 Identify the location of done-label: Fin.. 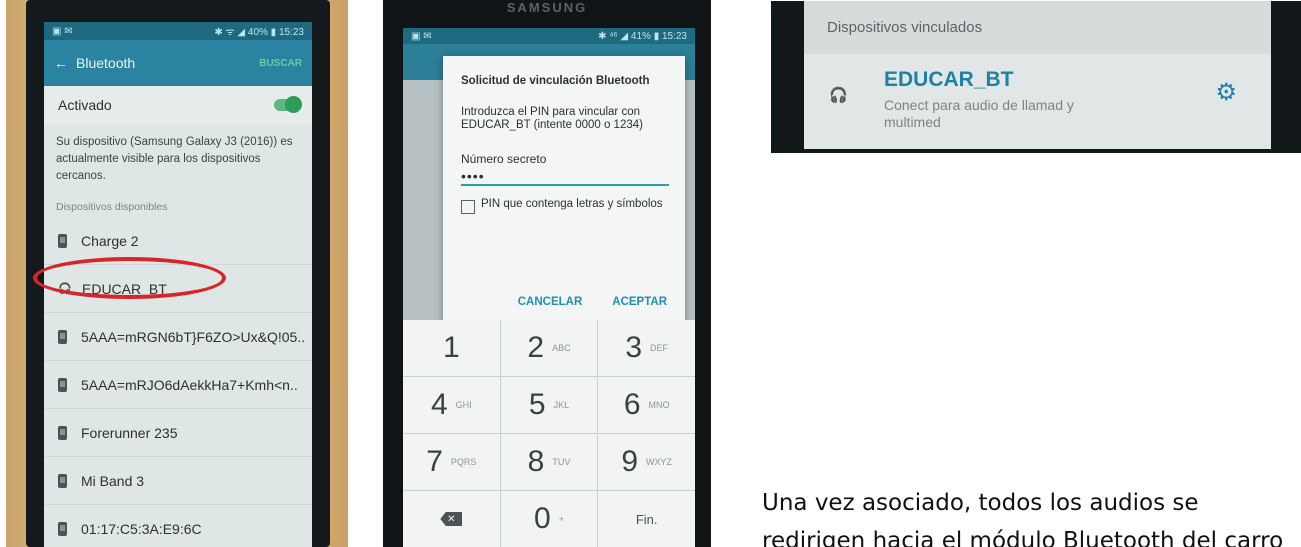
(646, 519).